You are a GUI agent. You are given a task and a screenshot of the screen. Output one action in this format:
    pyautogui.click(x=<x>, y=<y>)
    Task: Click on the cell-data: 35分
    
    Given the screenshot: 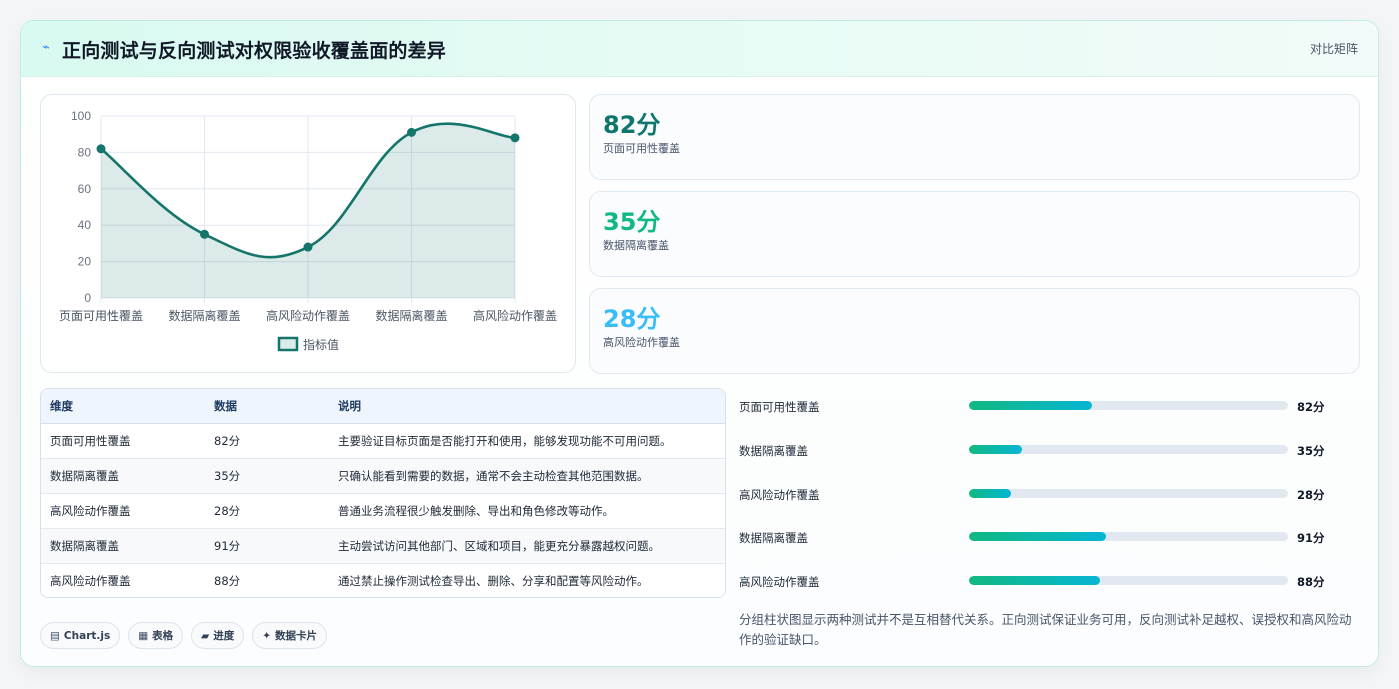 What is the action you would take?
    pyautogui.click(x=227, y=475)
    